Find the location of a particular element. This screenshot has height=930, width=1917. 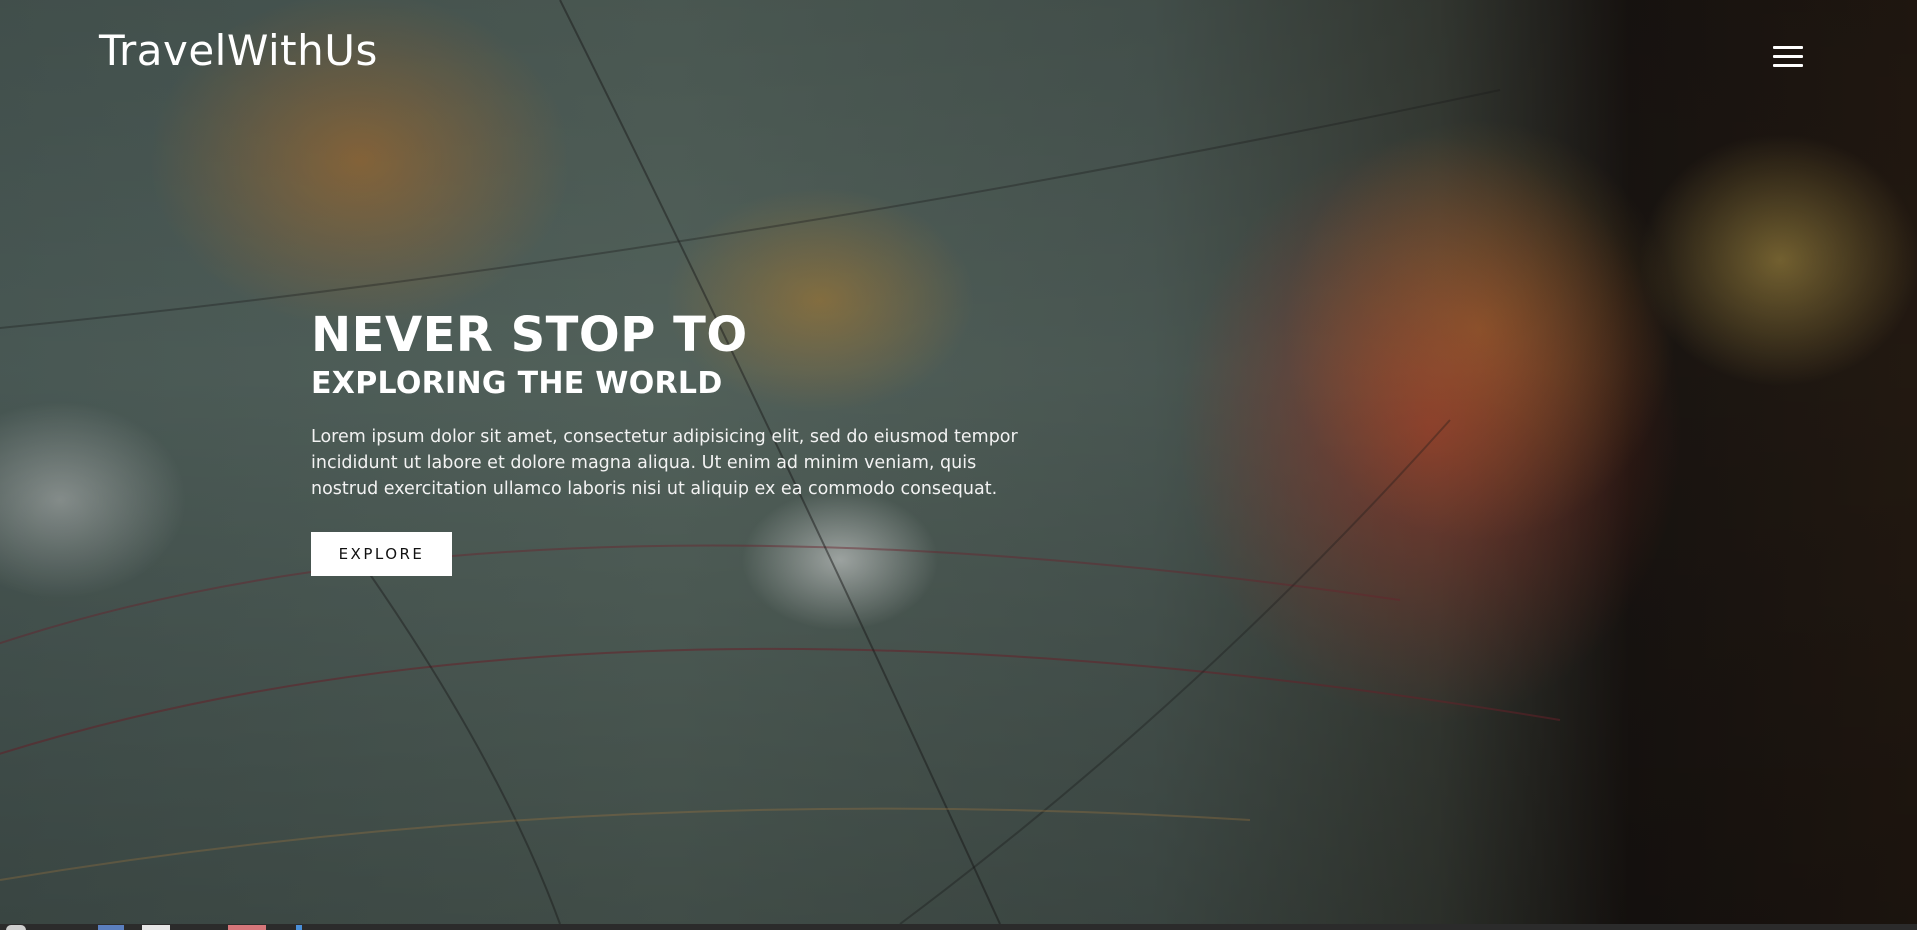

os-taskbar is located at coordinates (958, 927).